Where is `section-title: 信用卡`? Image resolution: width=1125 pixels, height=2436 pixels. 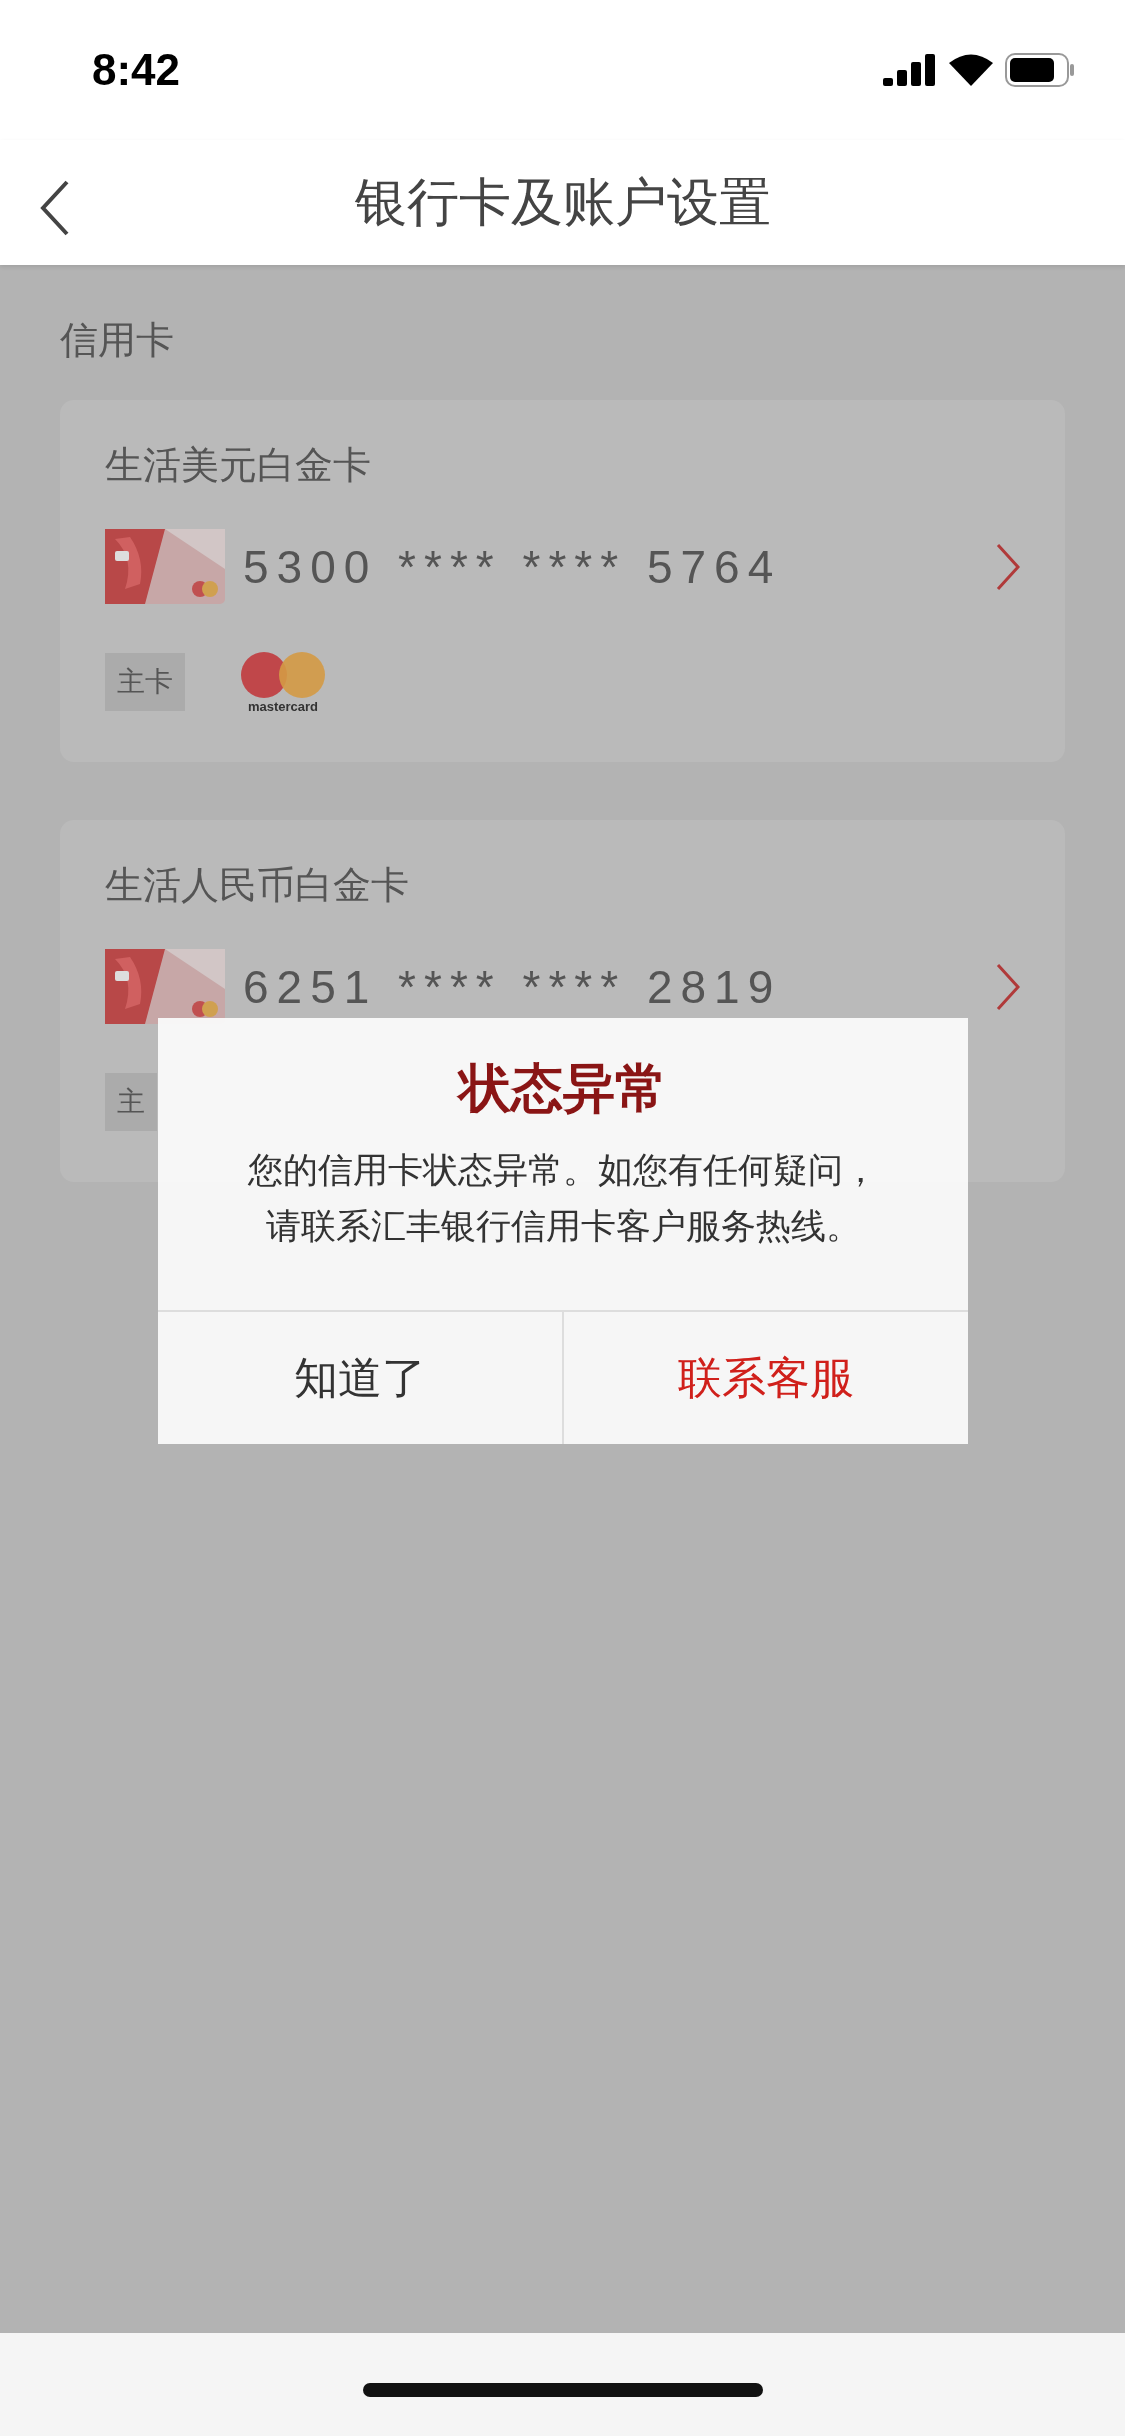
section-title: 信用卡 is located at coordinates (117, 340).